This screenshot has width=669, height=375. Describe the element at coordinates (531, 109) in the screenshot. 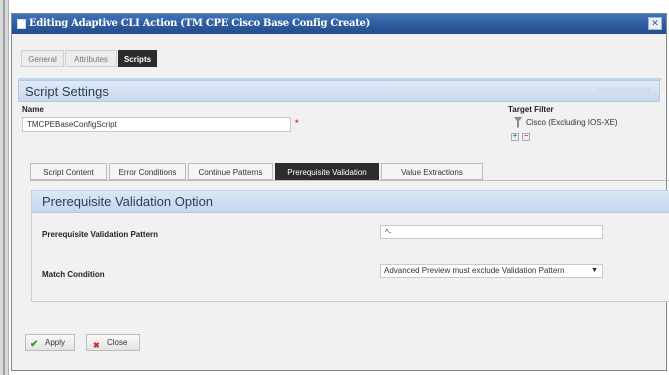

I see `target-filter-label: Target Filter` at that location.